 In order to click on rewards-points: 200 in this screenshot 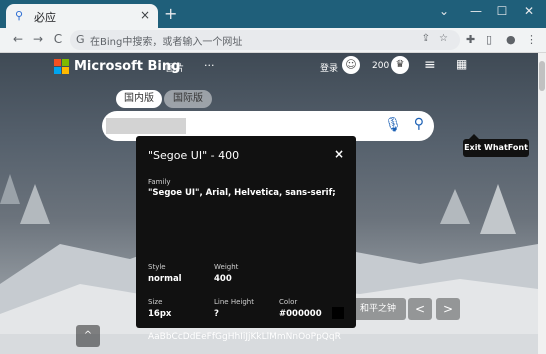, I will do `click(381, 66)`.